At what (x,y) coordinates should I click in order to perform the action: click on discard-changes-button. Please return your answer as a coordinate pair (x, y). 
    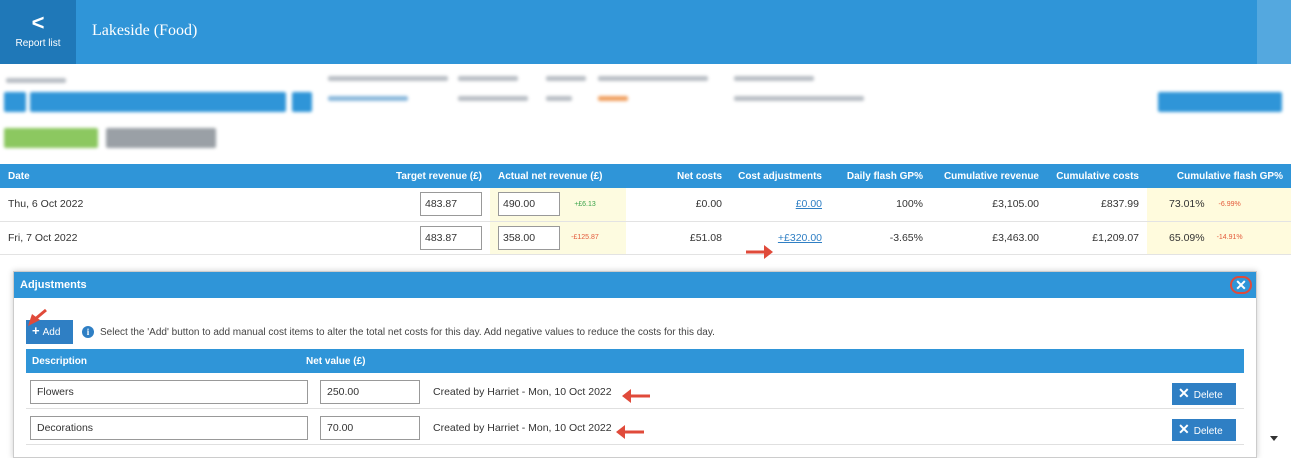
    Looking at the image, I should click on (161, 138).